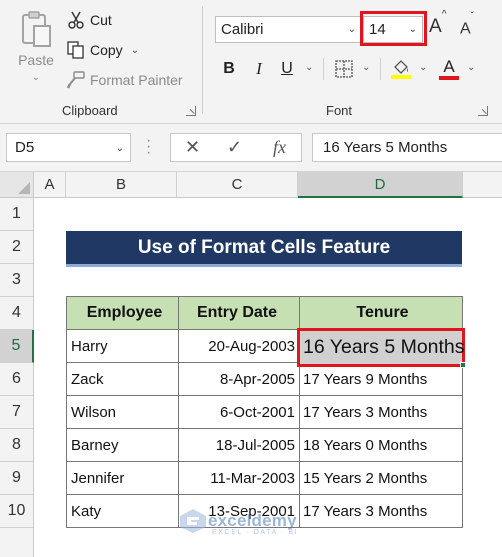 The image size is (502, 557). What do you see at coordinates (393, 28) in the screenshot?
I see `font-size-highlight` at bounding box center [393, 28].